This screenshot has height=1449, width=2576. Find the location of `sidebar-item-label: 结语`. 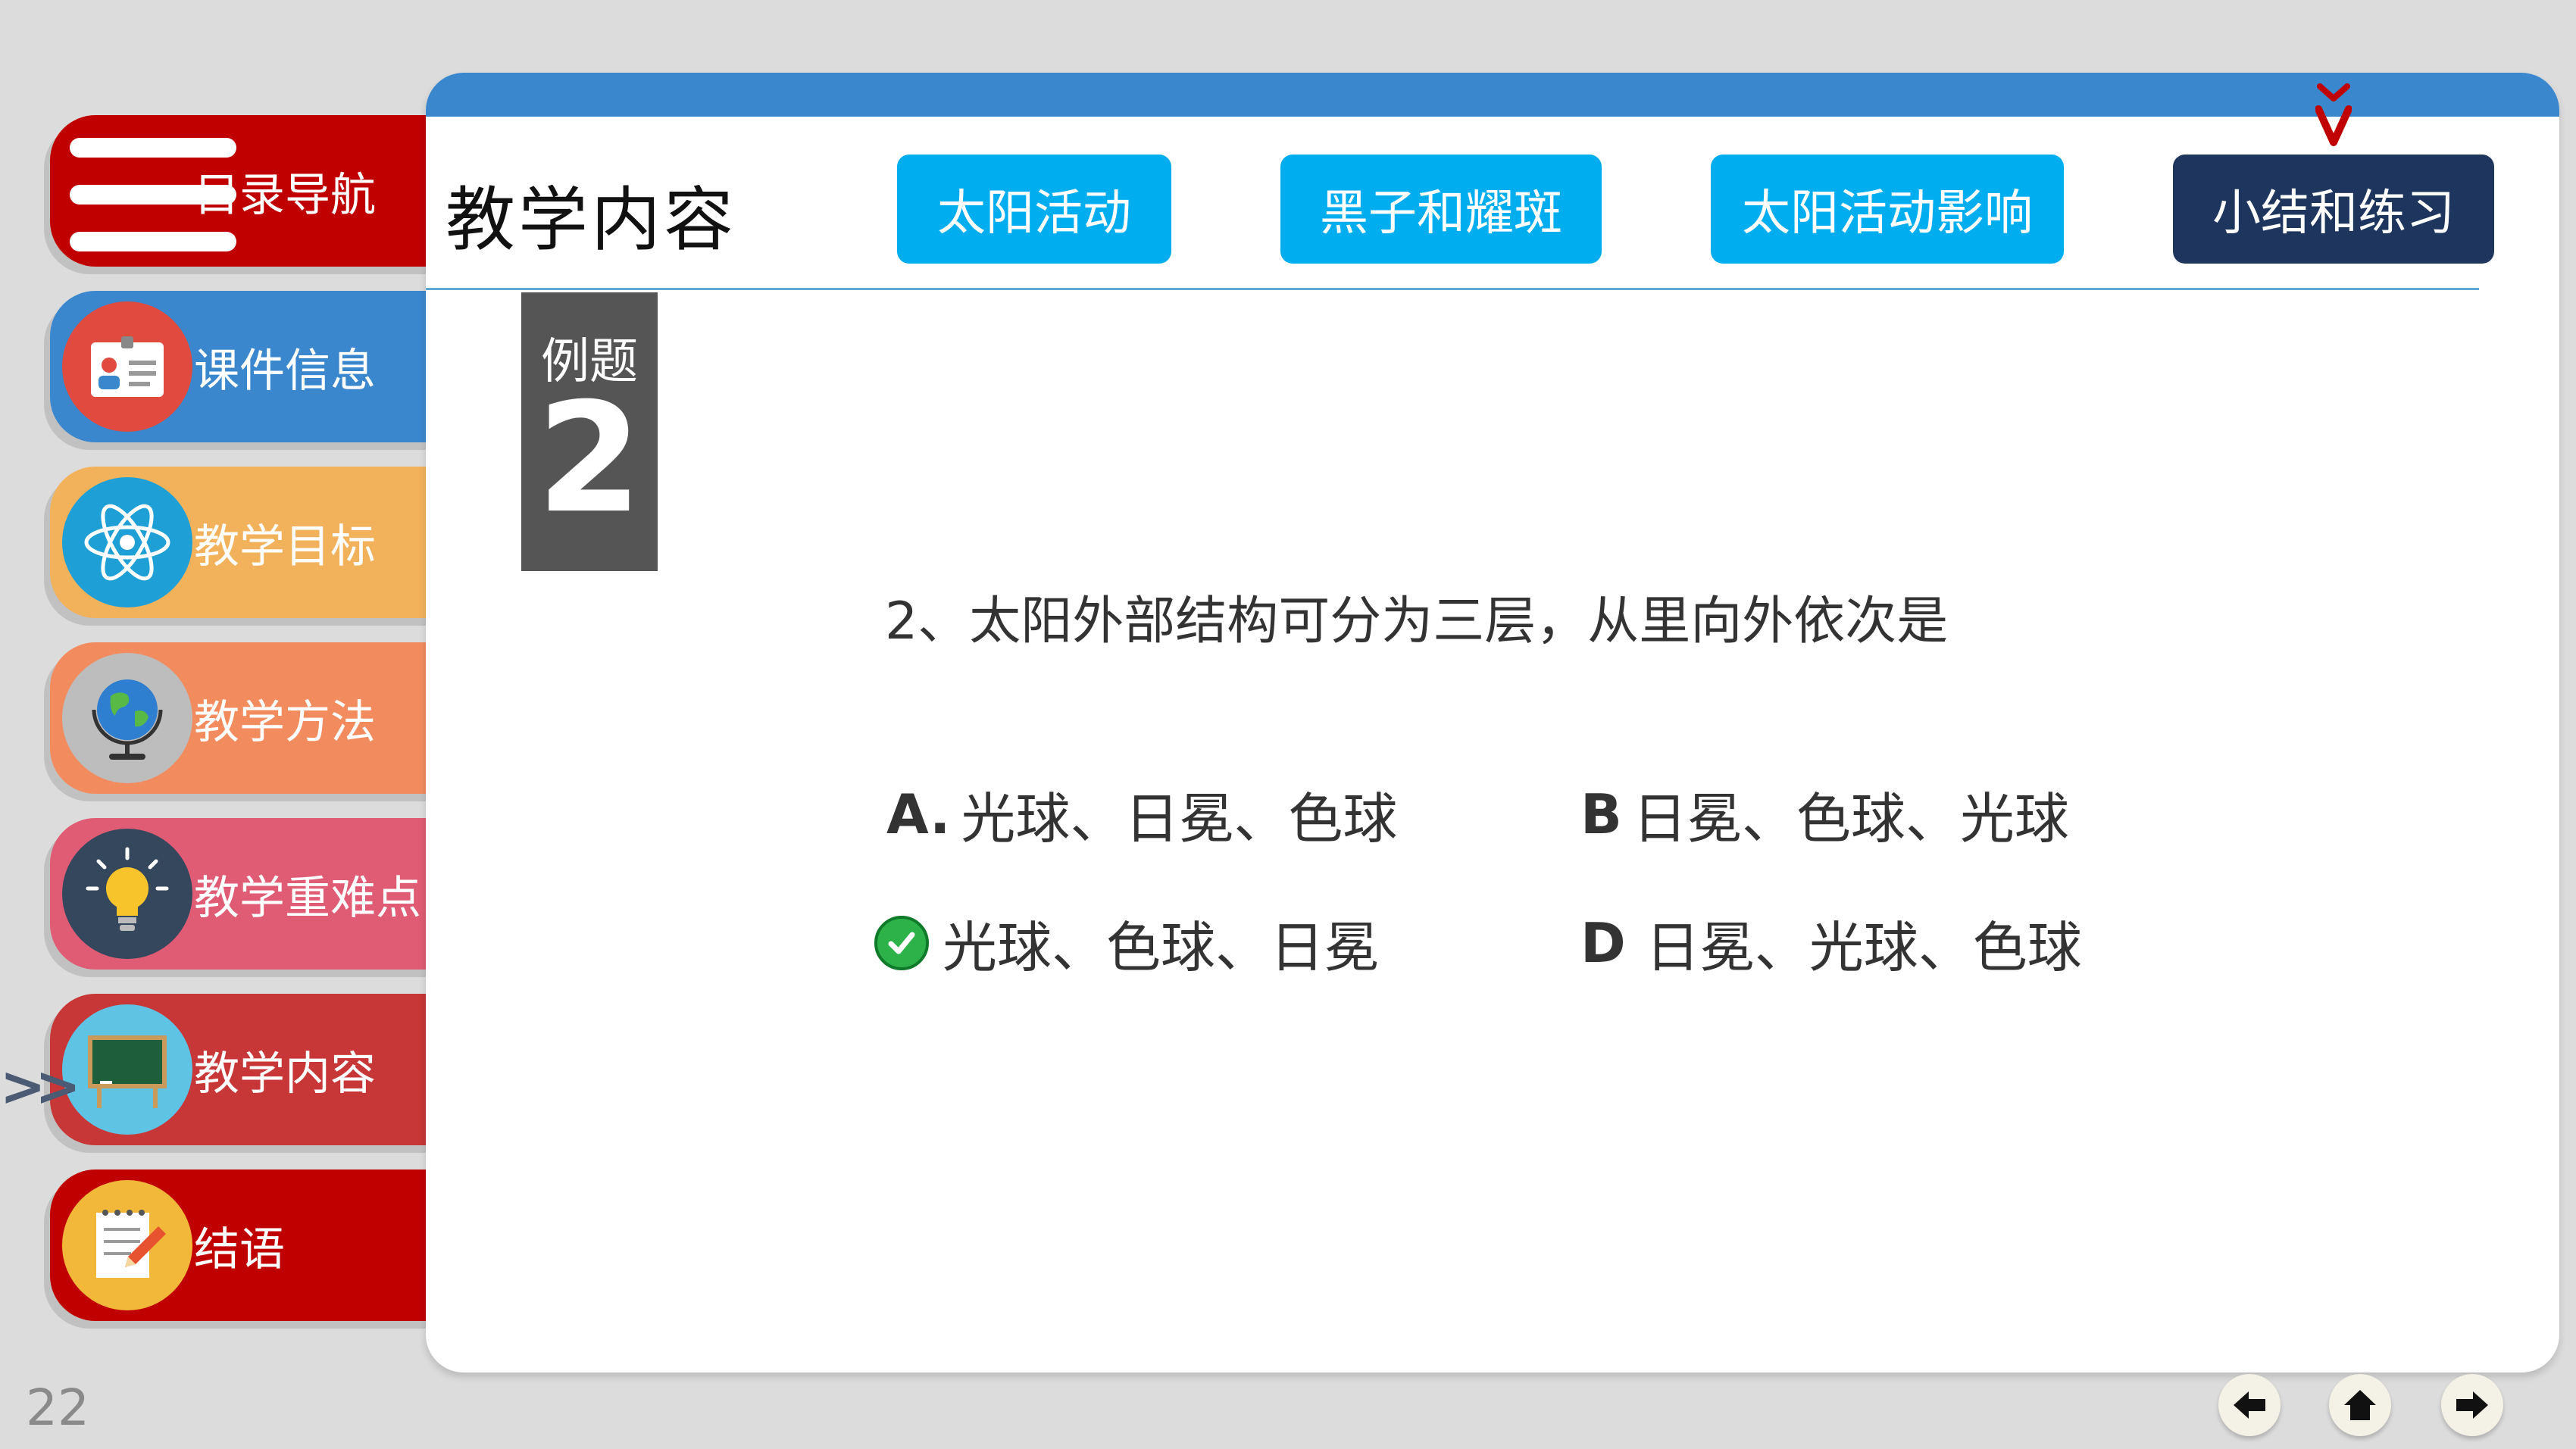

sidebar-item-label: 结语 is located at coordinates (240, 1249).